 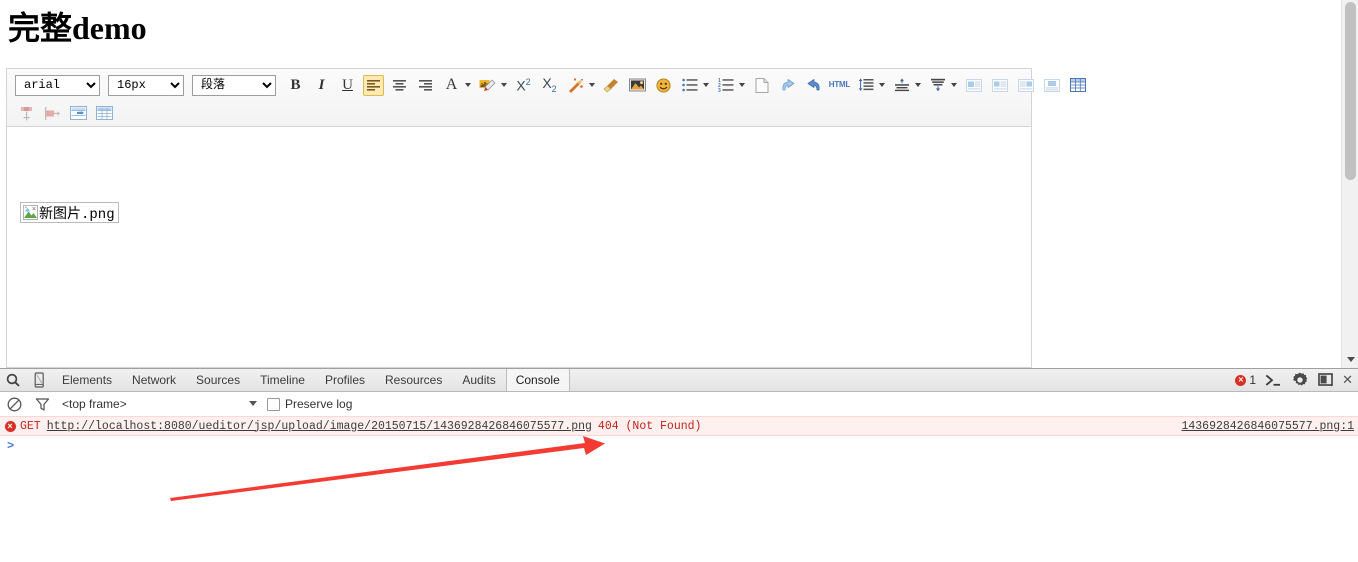 I want to click on auto-typeset-caret-icon, so click(x=591, y=85).